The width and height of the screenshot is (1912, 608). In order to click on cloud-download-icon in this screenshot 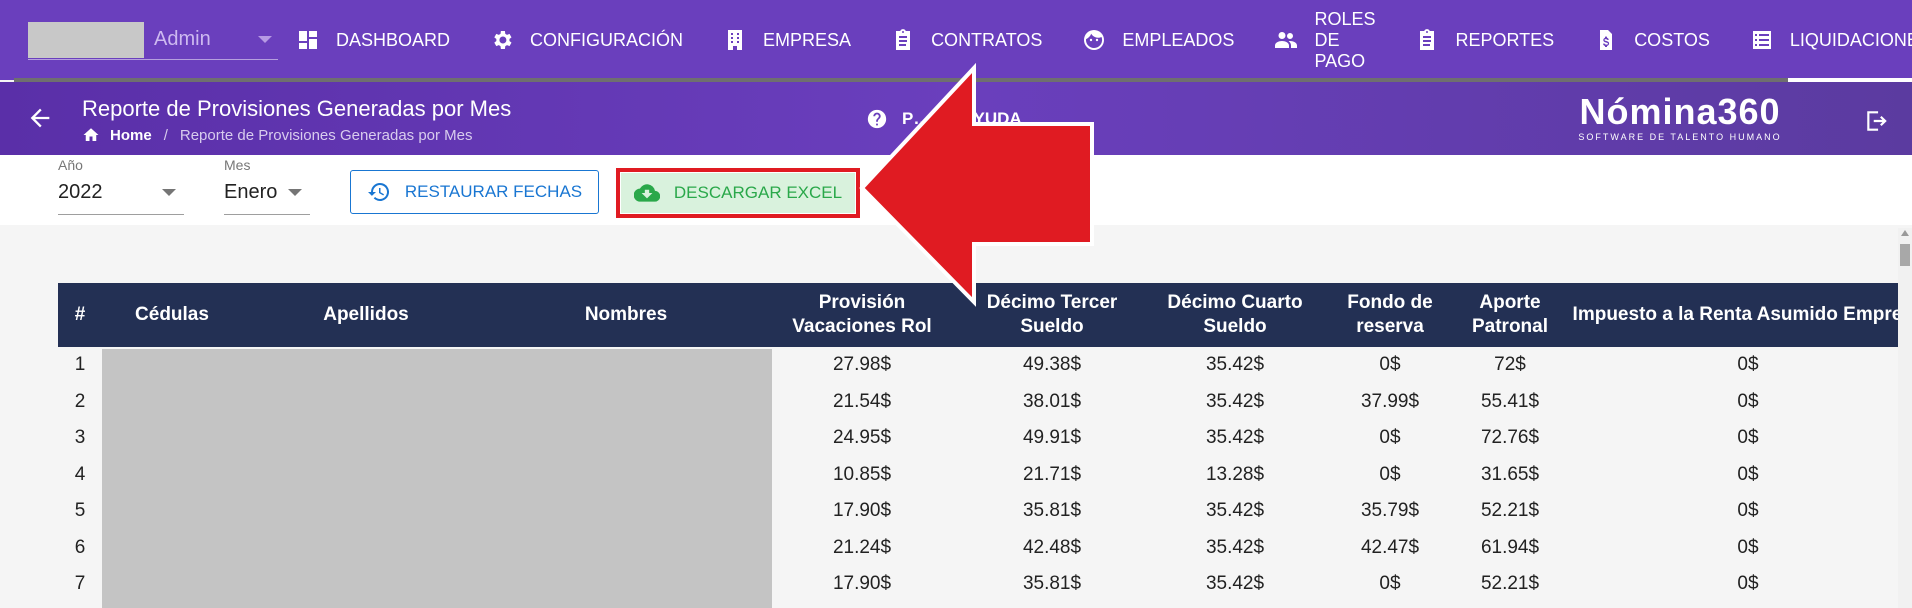, I will do `click(646, 193)`.